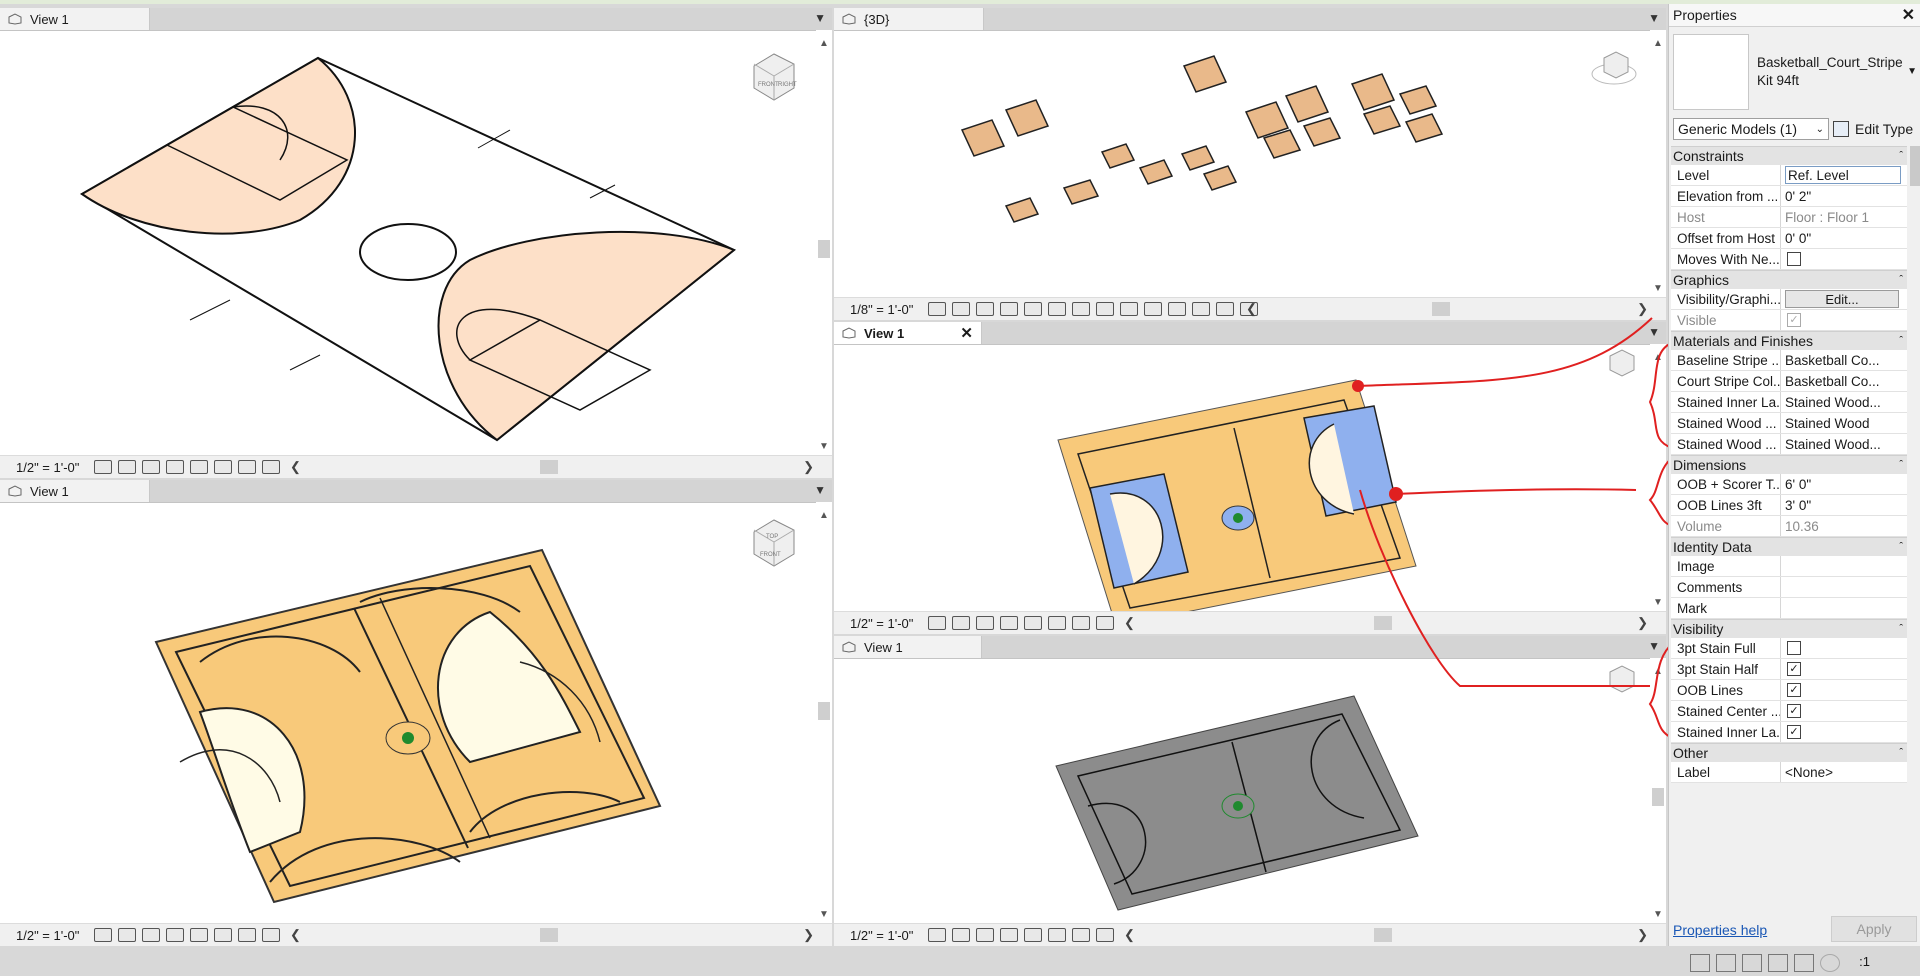 The width and height of the screenshot is (1920, 976). I want to click on property-row: Label <None>, so click(1789, 772).